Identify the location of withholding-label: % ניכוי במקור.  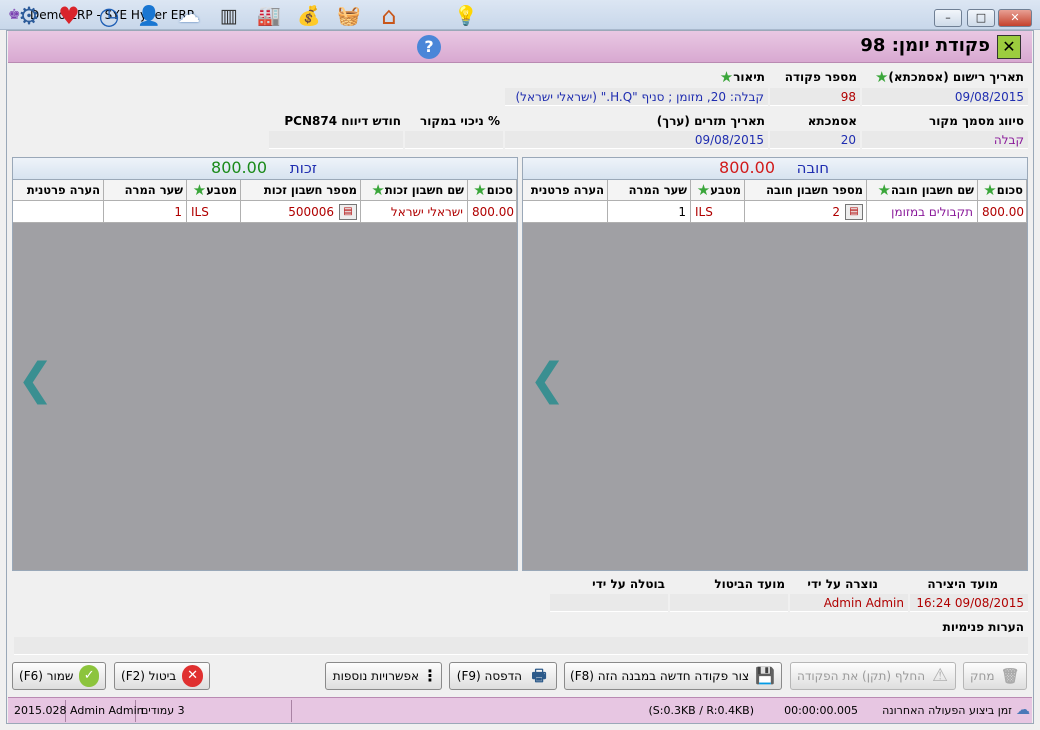
(460, 121).